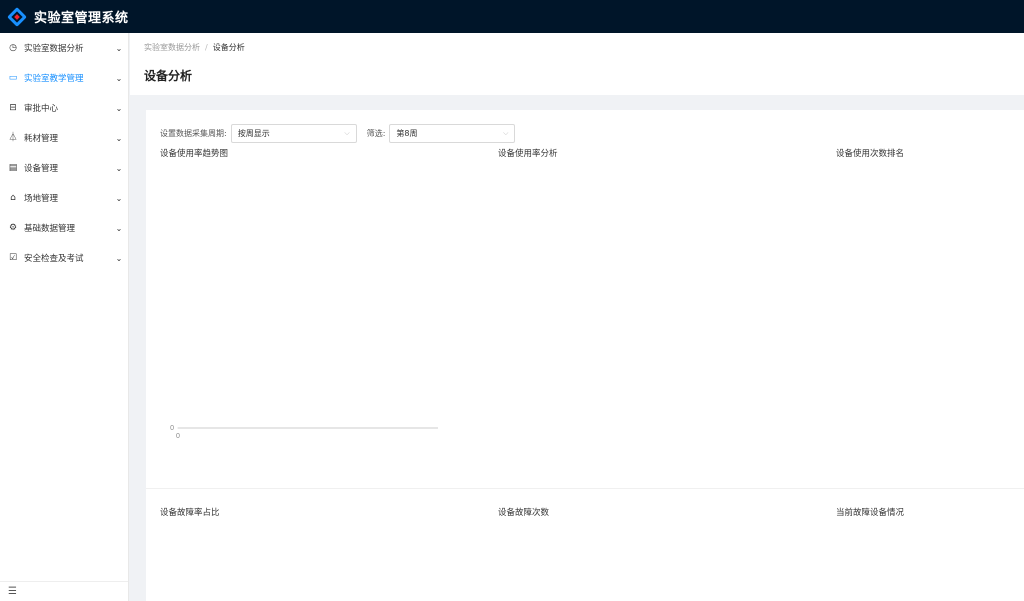 The width and height of the screenshot is (1024, 601). Describe the element at coordinates (64, 198) in the screenshot. I see `sidebar-item-venue: ⌂ 场地管理 ⌄` at that location.